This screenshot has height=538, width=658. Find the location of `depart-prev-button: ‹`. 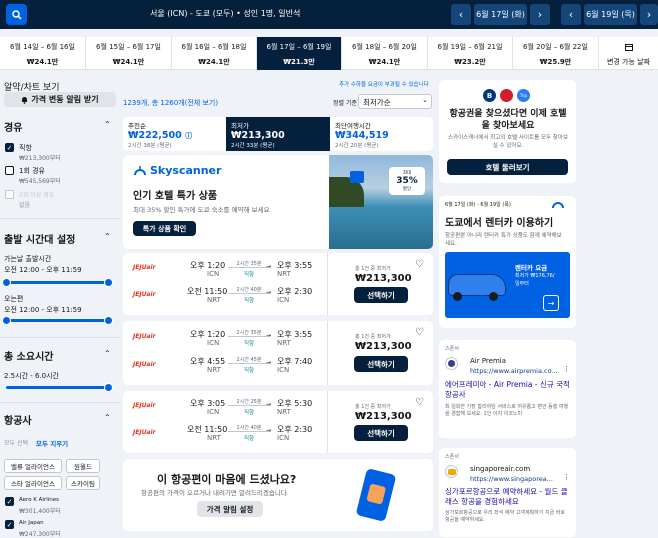

depart-prev-button: ‹ is located at coordinates (461, 14).